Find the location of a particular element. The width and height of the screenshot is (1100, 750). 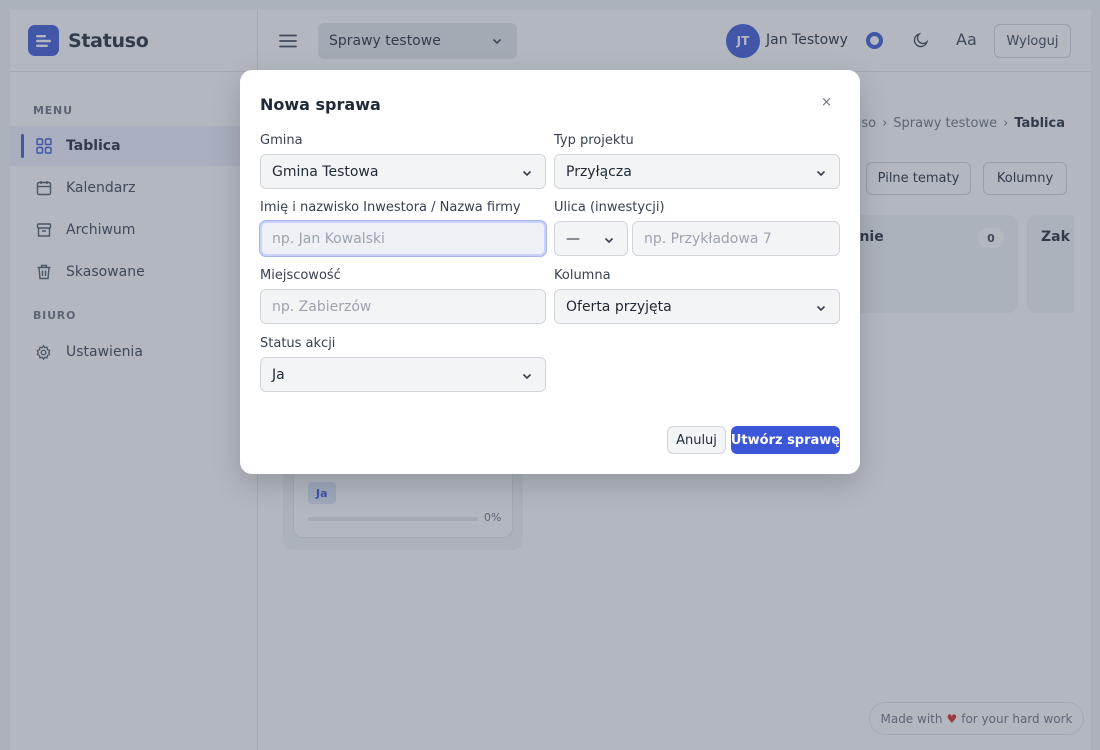

street-prefix-select: — is located at coordinates (591, 238).